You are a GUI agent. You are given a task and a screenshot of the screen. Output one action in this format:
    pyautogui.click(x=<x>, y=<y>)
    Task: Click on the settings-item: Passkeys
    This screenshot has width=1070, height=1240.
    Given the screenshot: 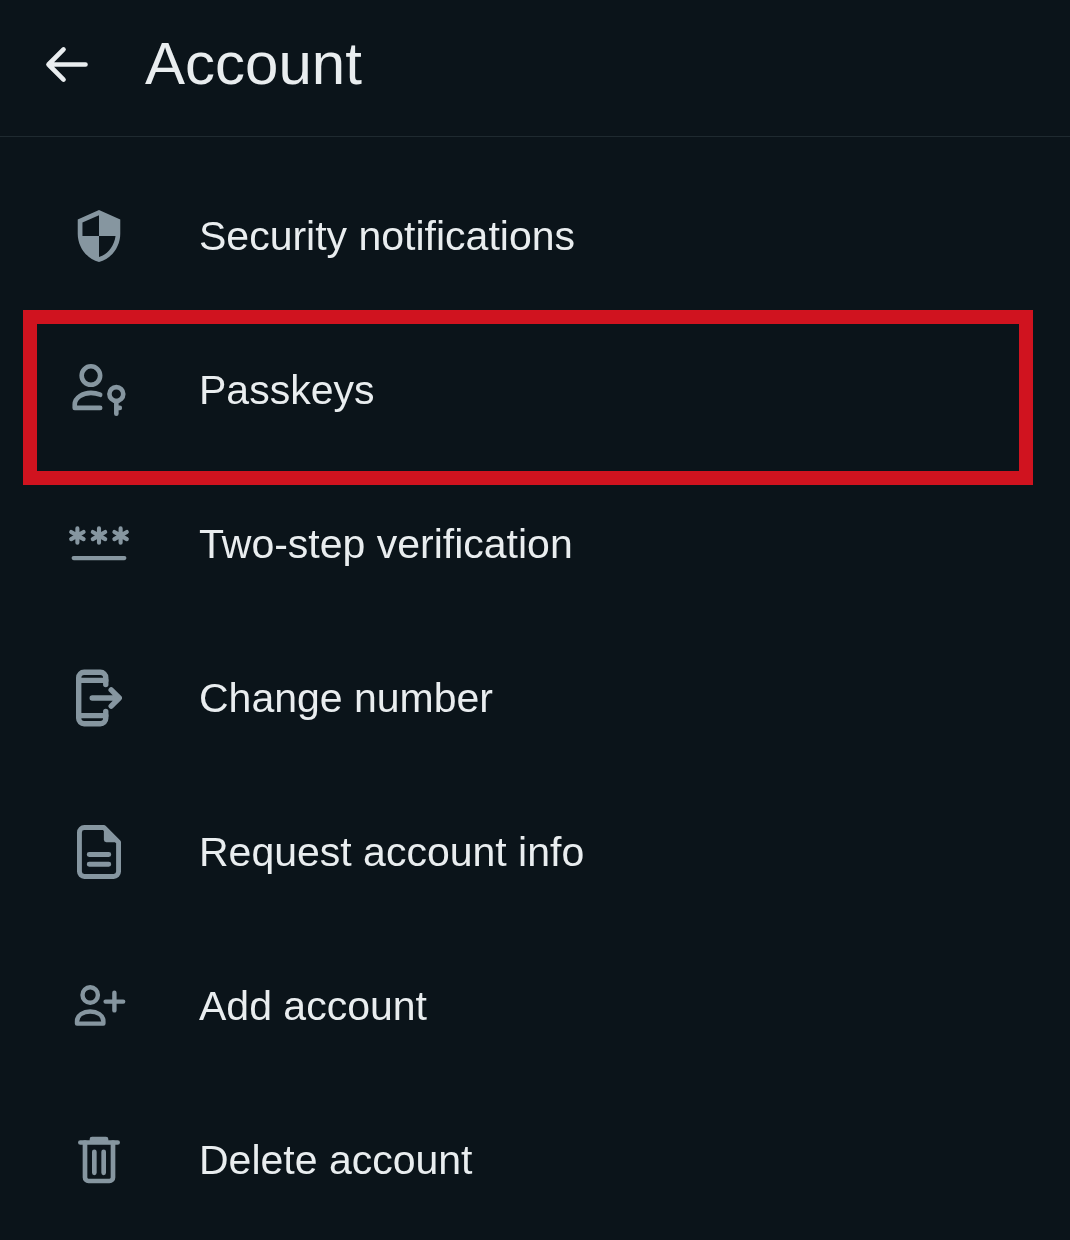 What is the action you would take?
    pyautogui.click(x=535, y=390)
    